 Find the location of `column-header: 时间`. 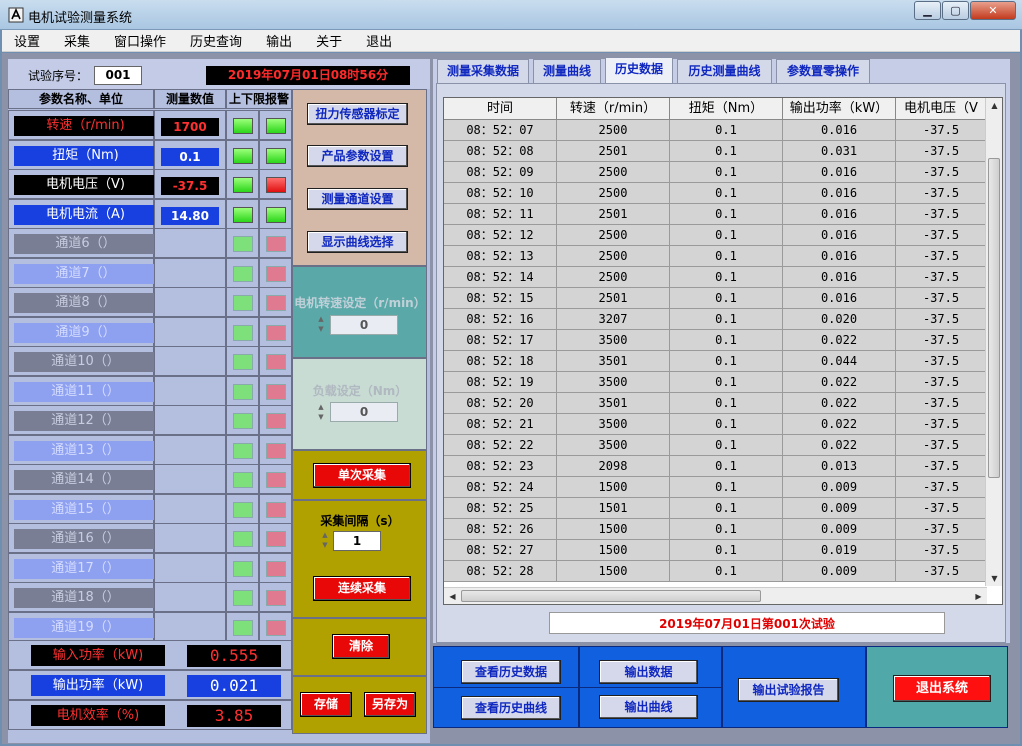

column-header: 时间 is located at coordinates (500, 109).